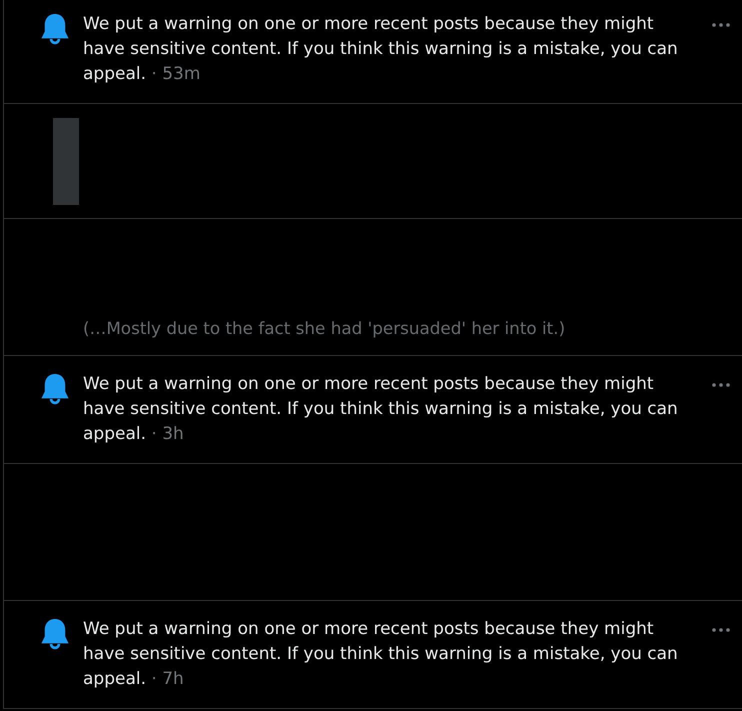 This screenshot has width=742, height=711. What do you see at coordinates (381, 654) in the screenshot?
I see `notification-text: We put a warning on one or more recent posts because they might have sensitive content. If you think this warning is a mistake, you can appeal. · 7h` at bounding box center [381, 654].